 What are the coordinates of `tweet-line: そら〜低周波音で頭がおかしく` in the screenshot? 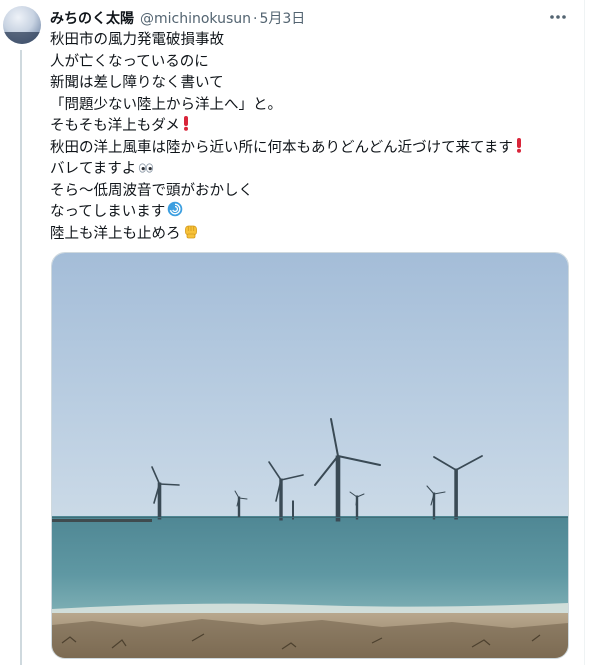 It's located at (151, 190).